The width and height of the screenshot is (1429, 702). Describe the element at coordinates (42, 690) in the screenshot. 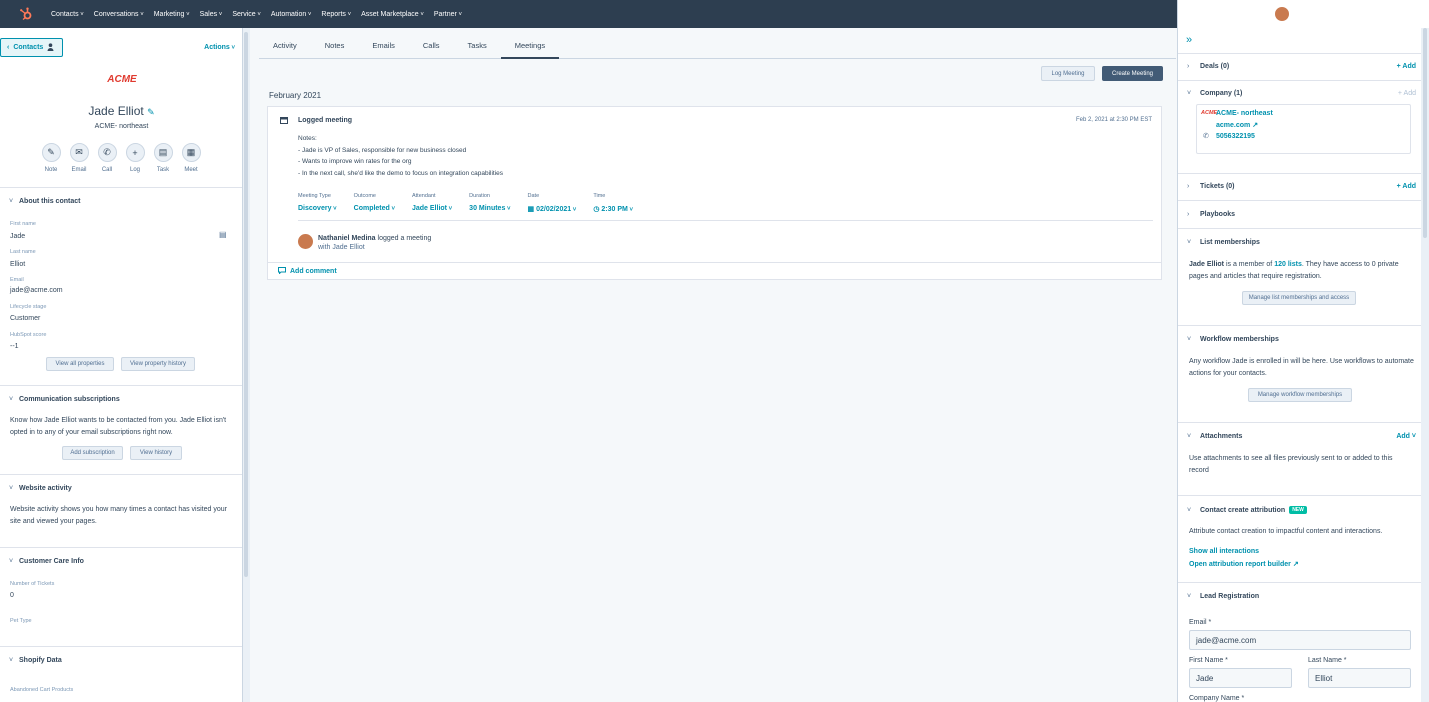

I see `abandoned-cart-label: Abandoned Cart Products` at that location.